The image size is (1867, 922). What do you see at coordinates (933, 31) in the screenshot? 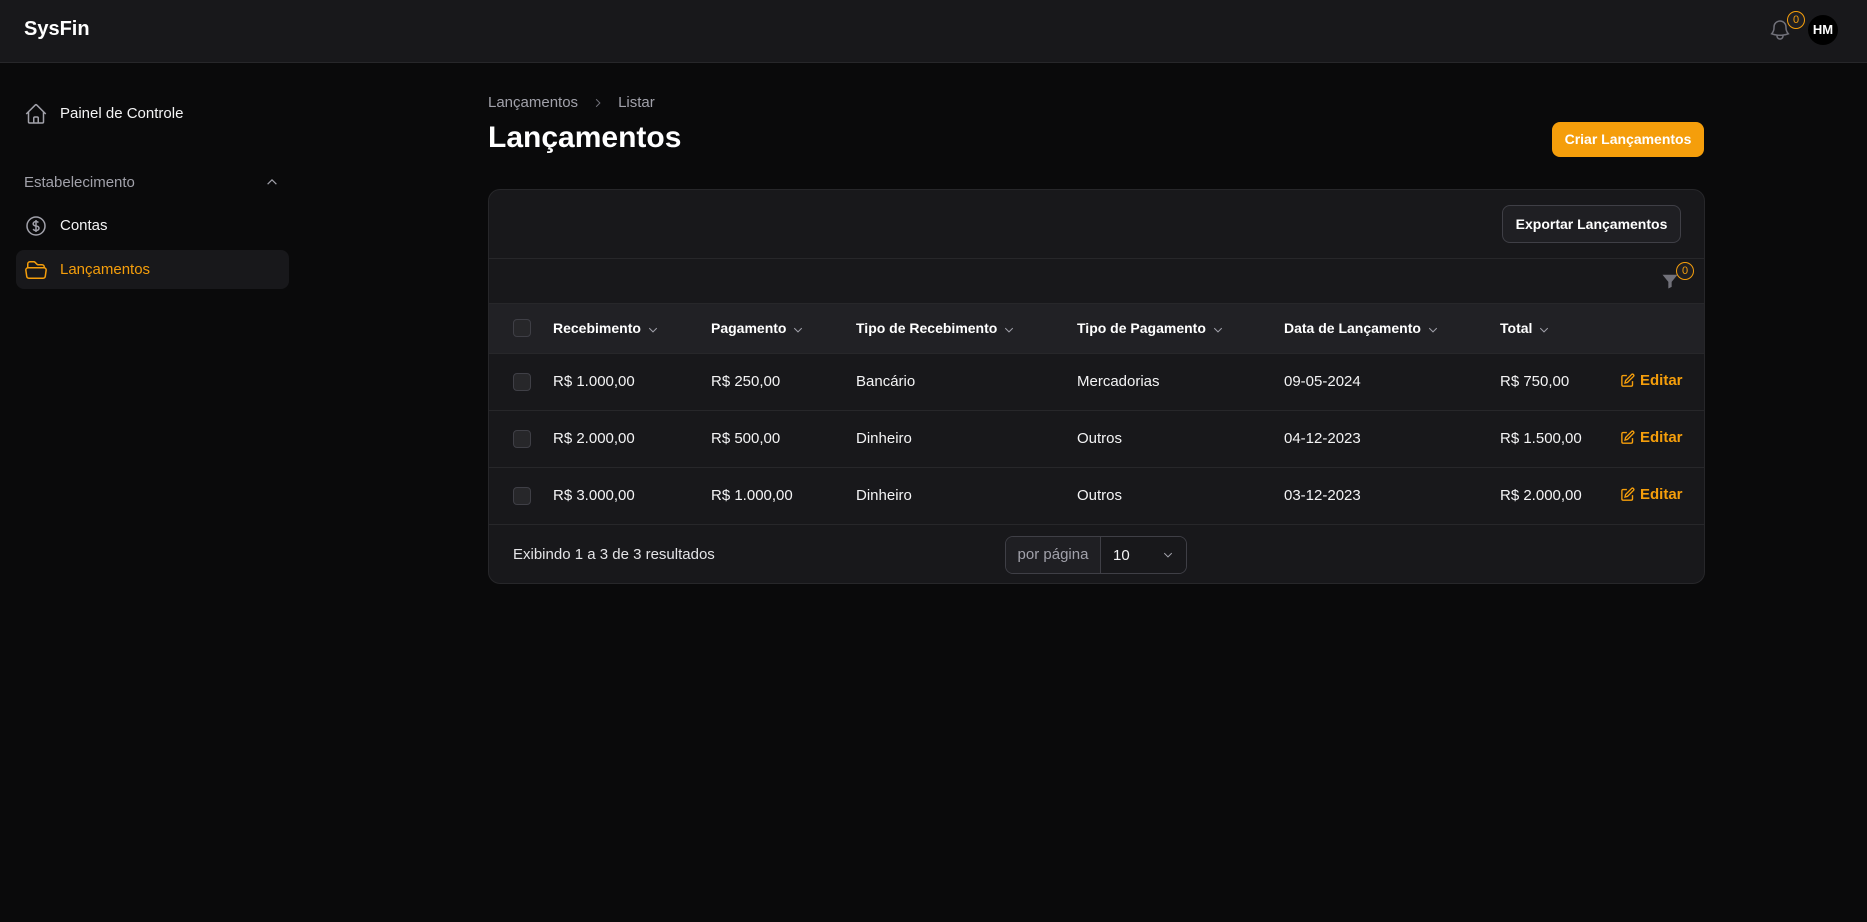
I see `top-bar: SysFin 0 HM` at bounding box center [933, 31].